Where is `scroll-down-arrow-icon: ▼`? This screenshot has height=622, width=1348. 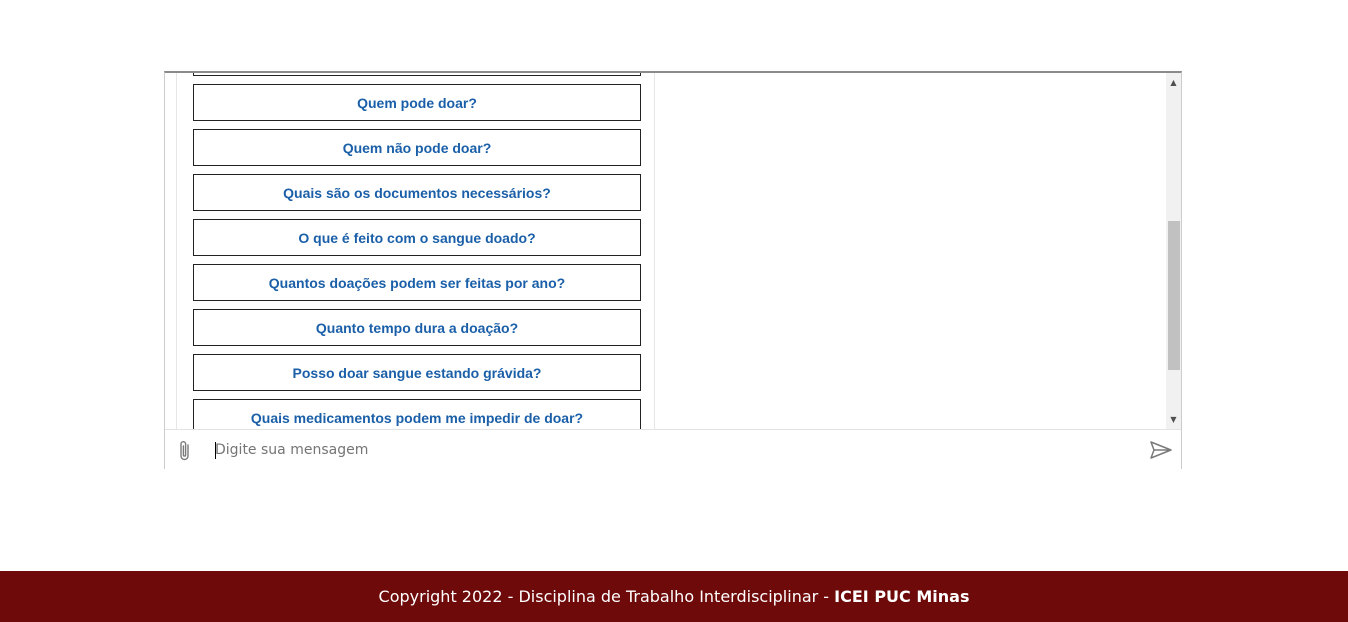 scroll-down-arrow-icon: ▼ is located at coordinates (1173, 419).